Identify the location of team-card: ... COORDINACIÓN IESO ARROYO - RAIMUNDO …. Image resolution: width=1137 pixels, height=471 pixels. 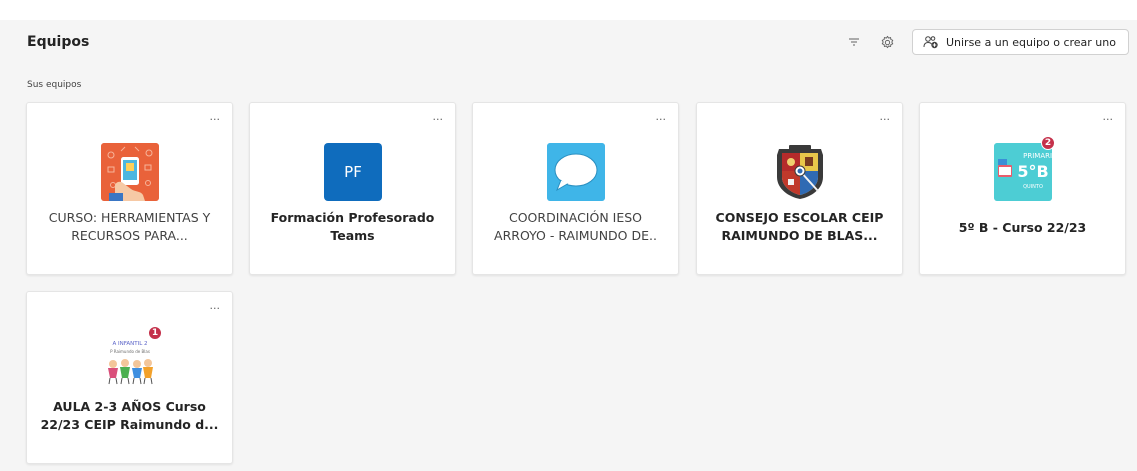
(575, 188).